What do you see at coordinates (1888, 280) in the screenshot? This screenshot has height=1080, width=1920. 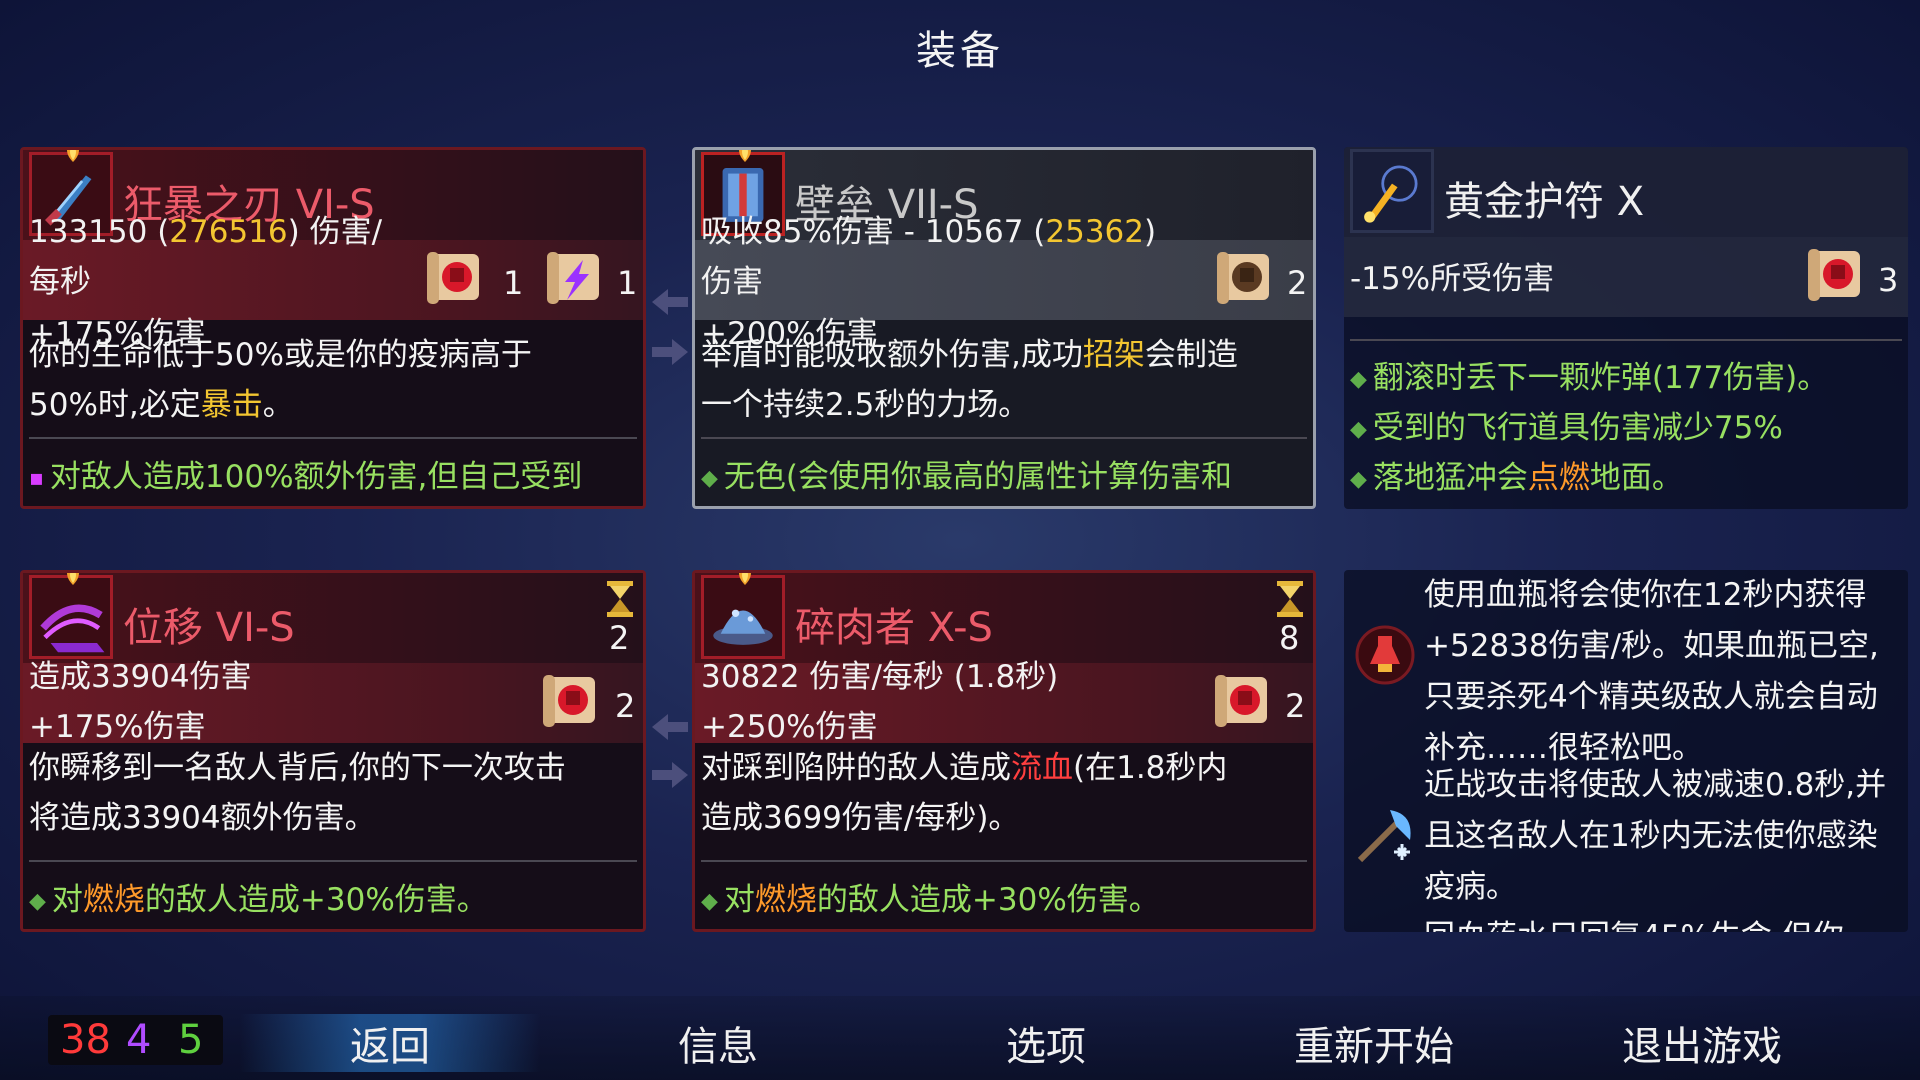 I see `brutality-scroll-count: 3` at bounding box center [1888, 280].